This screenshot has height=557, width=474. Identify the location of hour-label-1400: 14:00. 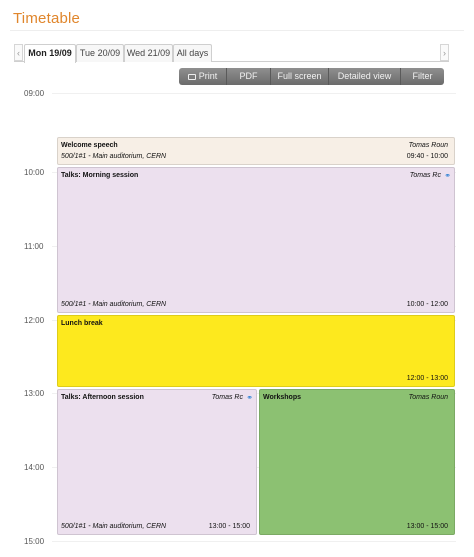
(34, 467).